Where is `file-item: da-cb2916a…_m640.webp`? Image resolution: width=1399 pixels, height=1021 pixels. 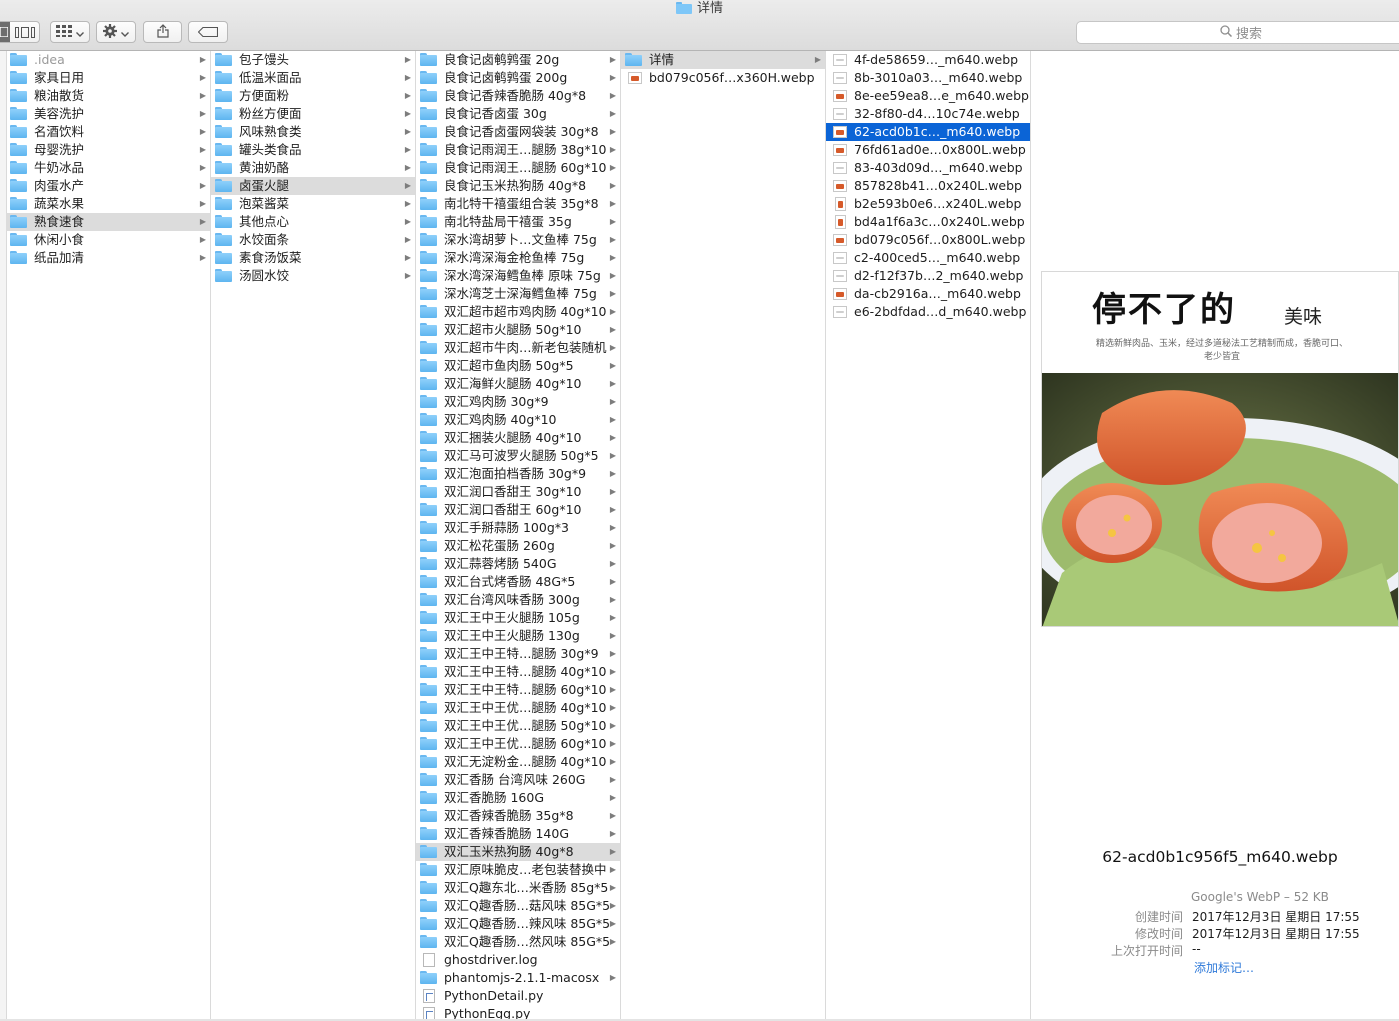
file-item: da-cb2916a…_m640.webp is located at coordinates (928, 294).